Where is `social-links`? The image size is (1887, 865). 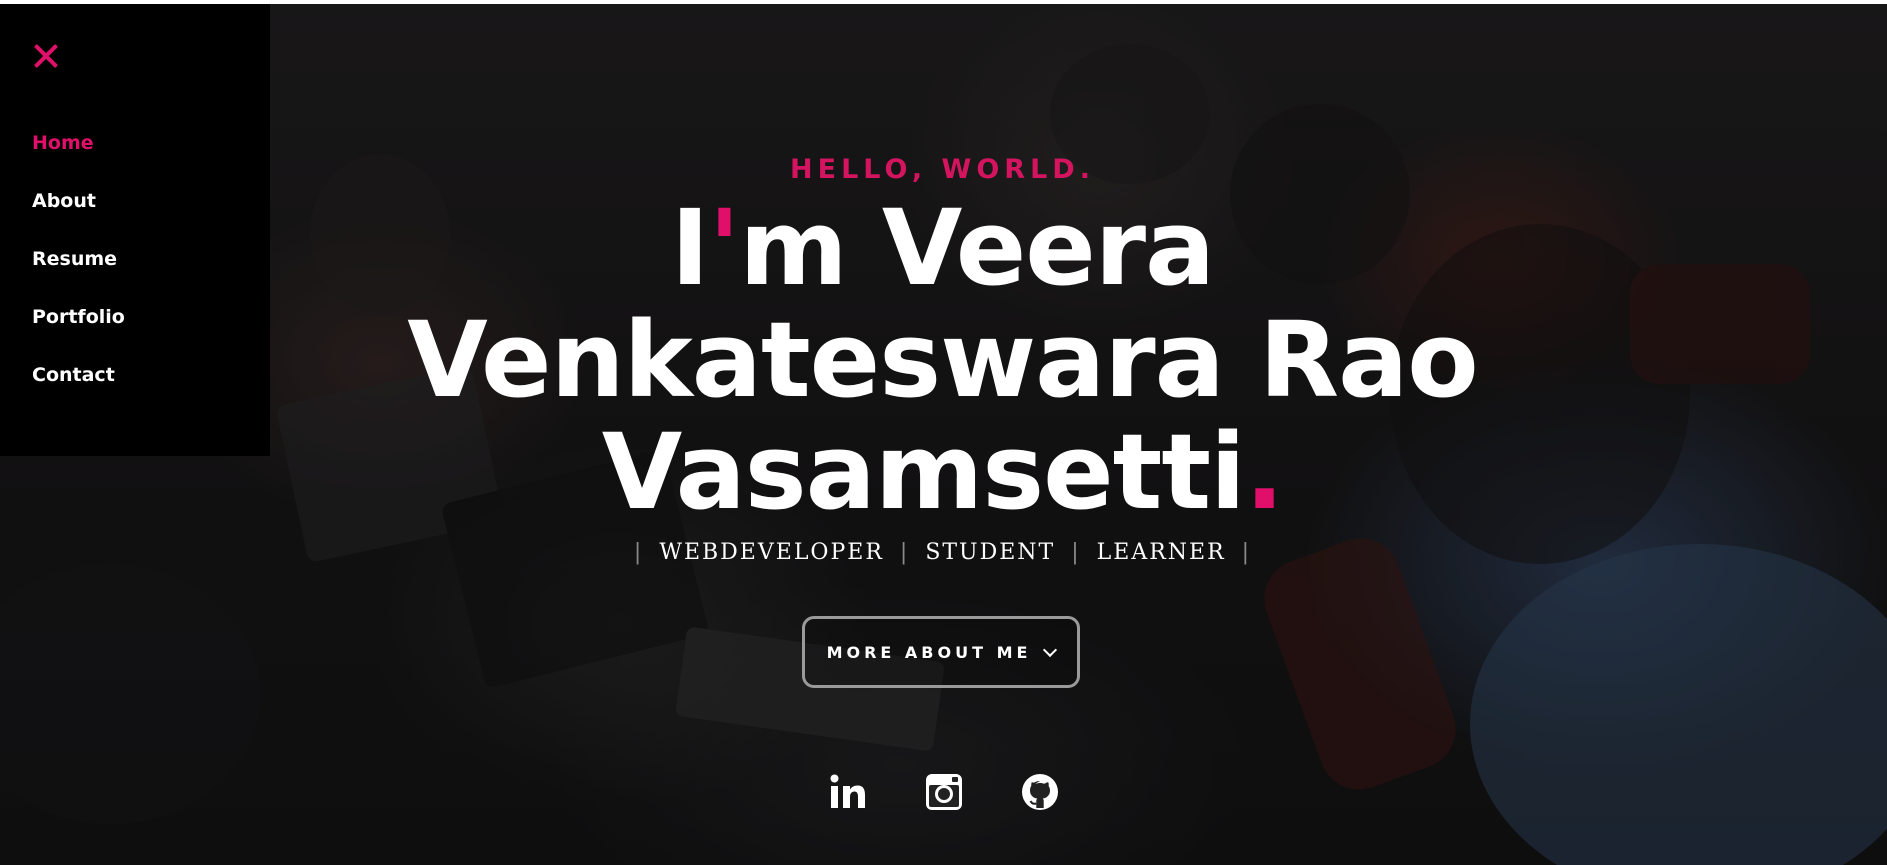 social-links is located at coordinates (948, 794).